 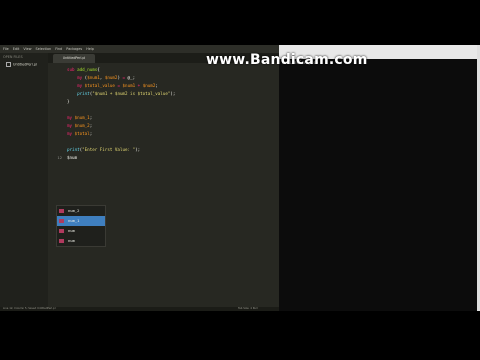 I want to click on code-line: my $total;, so click(x=80, y=133).